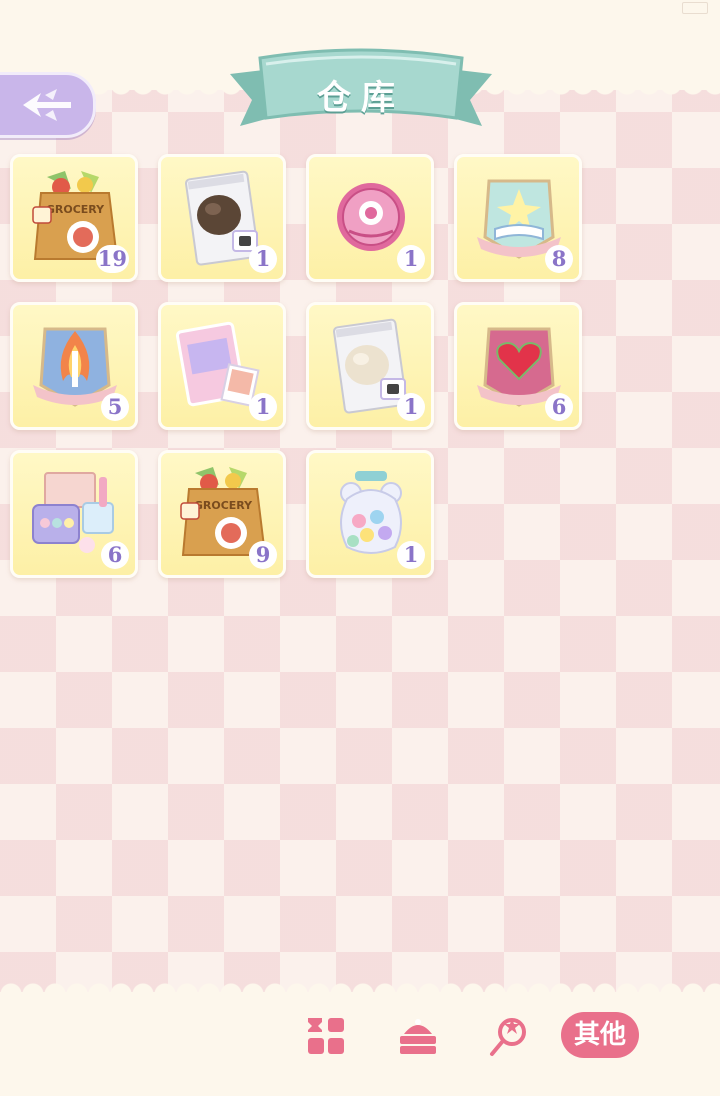 The width and height of the screenshot is (720, 1096). I want to click on inventory-slot: GROCERY 19, so click(74, 218).